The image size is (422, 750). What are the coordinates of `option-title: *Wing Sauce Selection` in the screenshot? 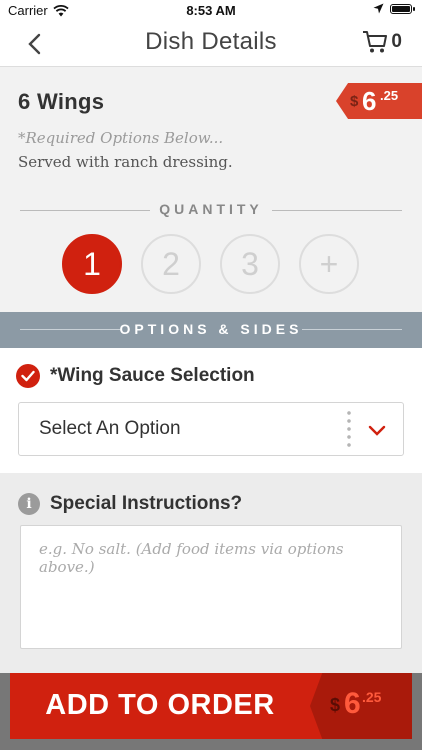 It's located at (152, 375).